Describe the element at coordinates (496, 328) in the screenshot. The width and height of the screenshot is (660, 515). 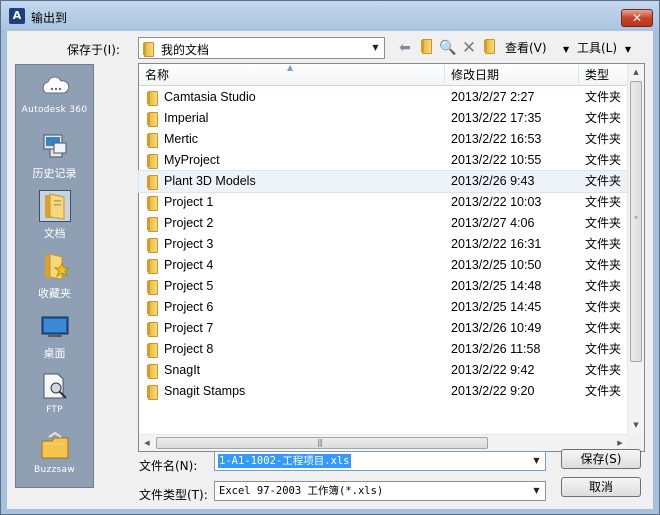
I see `modified-date-cell: 2013/2/26 10:49` at that location.